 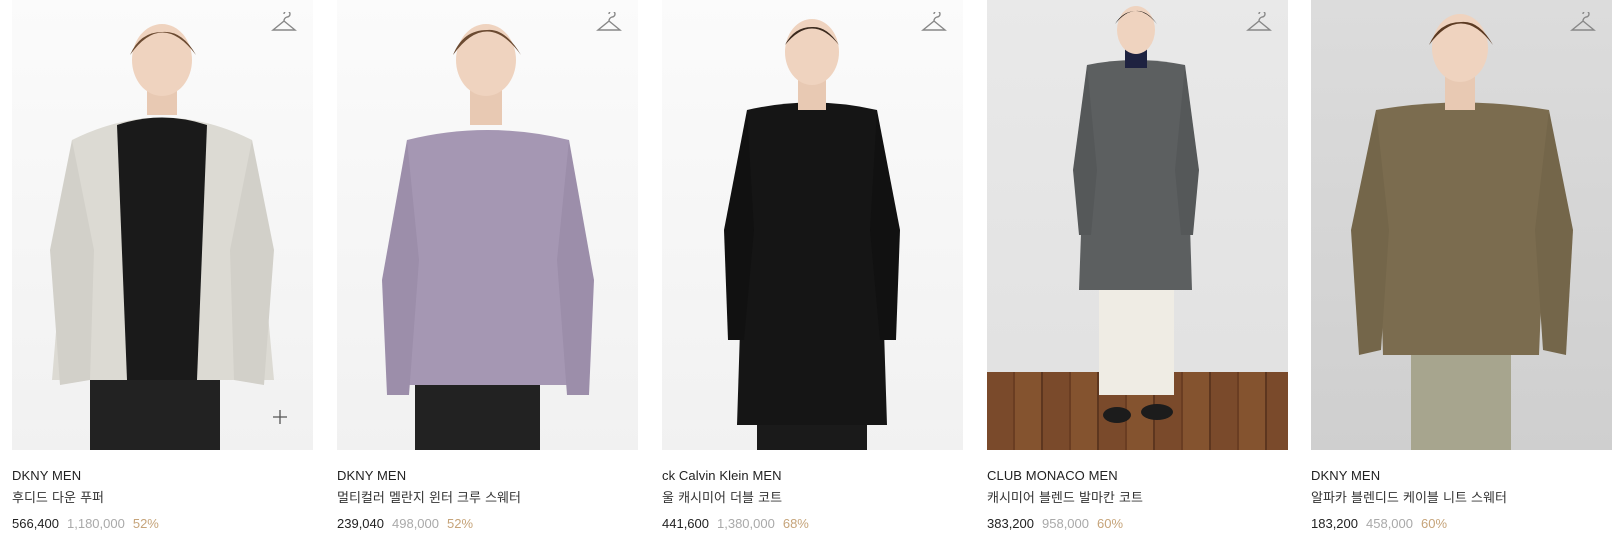 What do you see at coordinates (1137, 498) in the screenshot?
I see `product-name: 캐시미어 블렌드 발마칸 코트` at bounding box center [1137, 498].